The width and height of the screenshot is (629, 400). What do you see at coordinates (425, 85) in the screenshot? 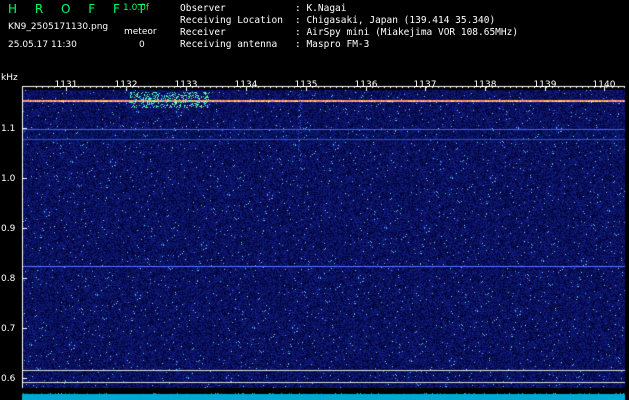
I see `x-tick-label: 1137` at bounding box center [425, 85].